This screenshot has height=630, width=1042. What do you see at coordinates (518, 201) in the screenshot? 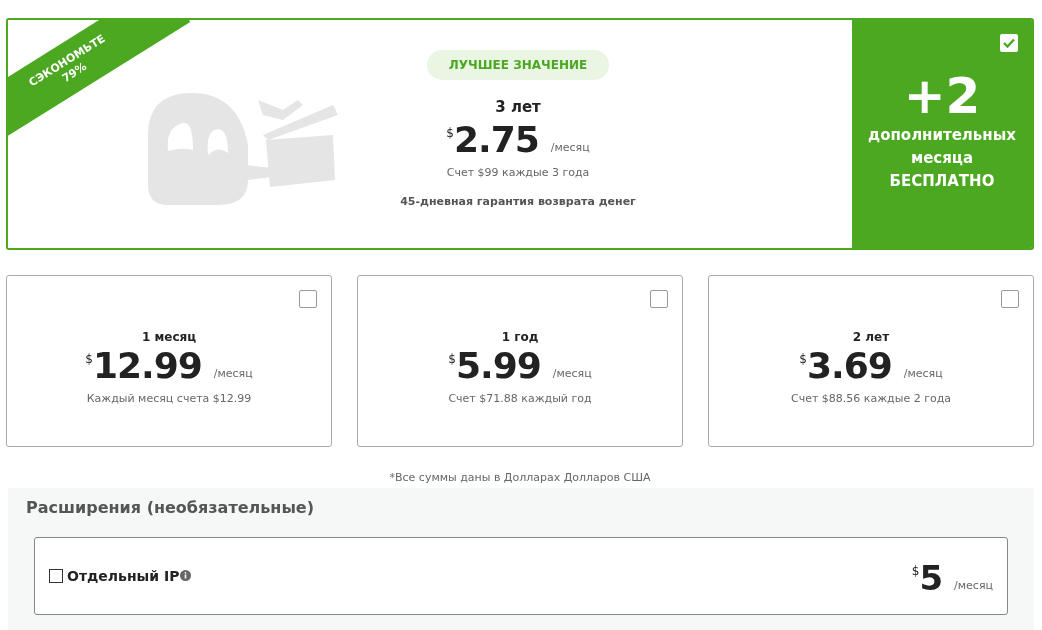
I see `guarantee-note: 45-дневная гарантия возврата денег` at bounding box center [518, 201].